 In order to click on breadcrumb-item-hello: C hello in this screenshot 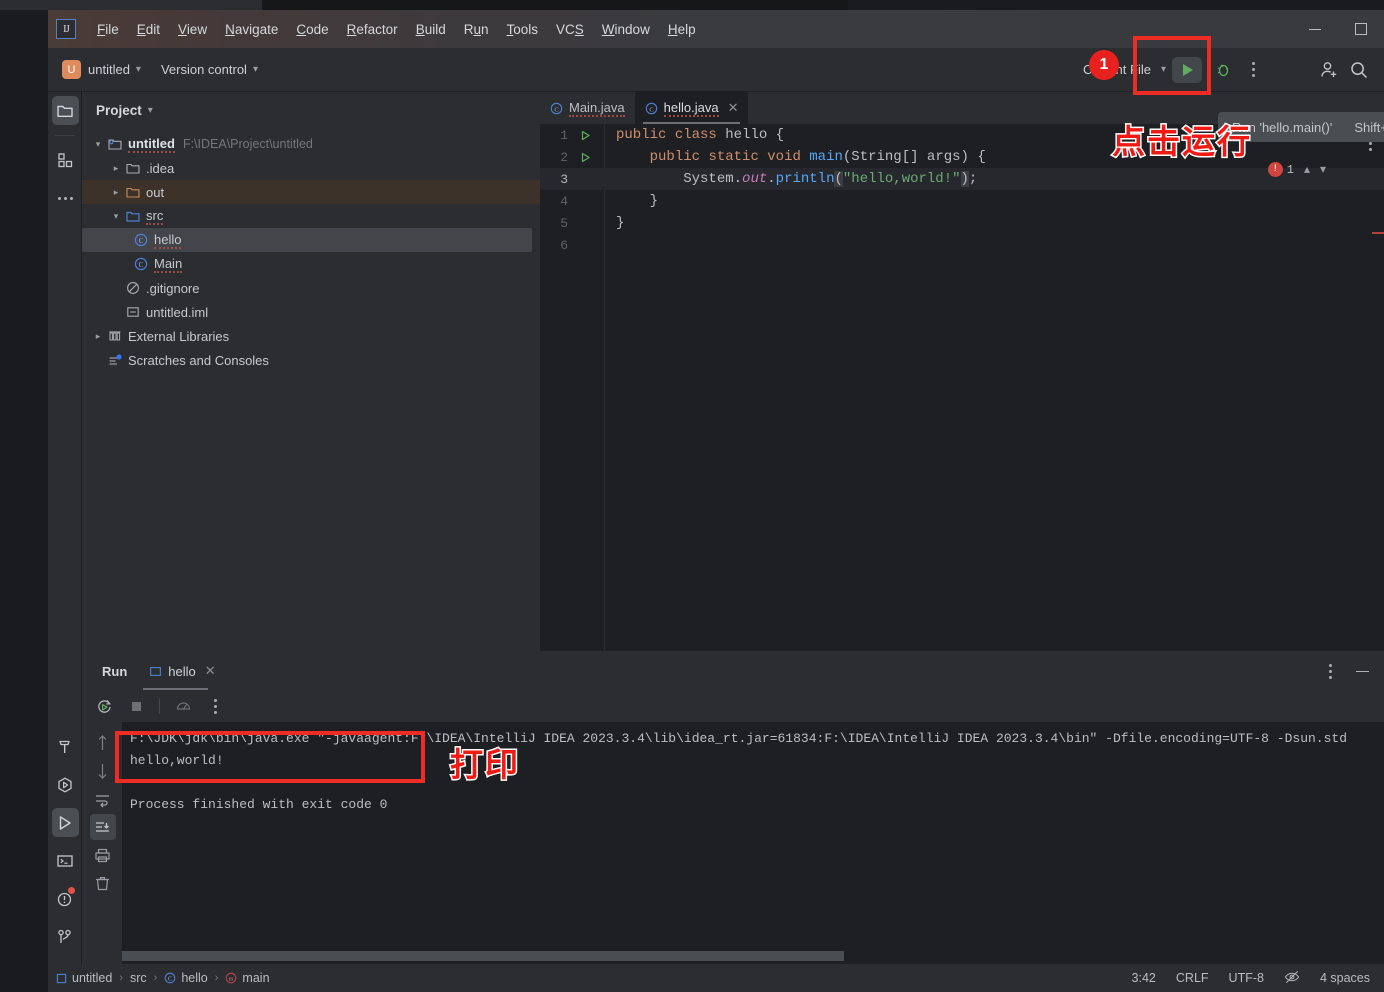, I will do `click(186, 978)`.